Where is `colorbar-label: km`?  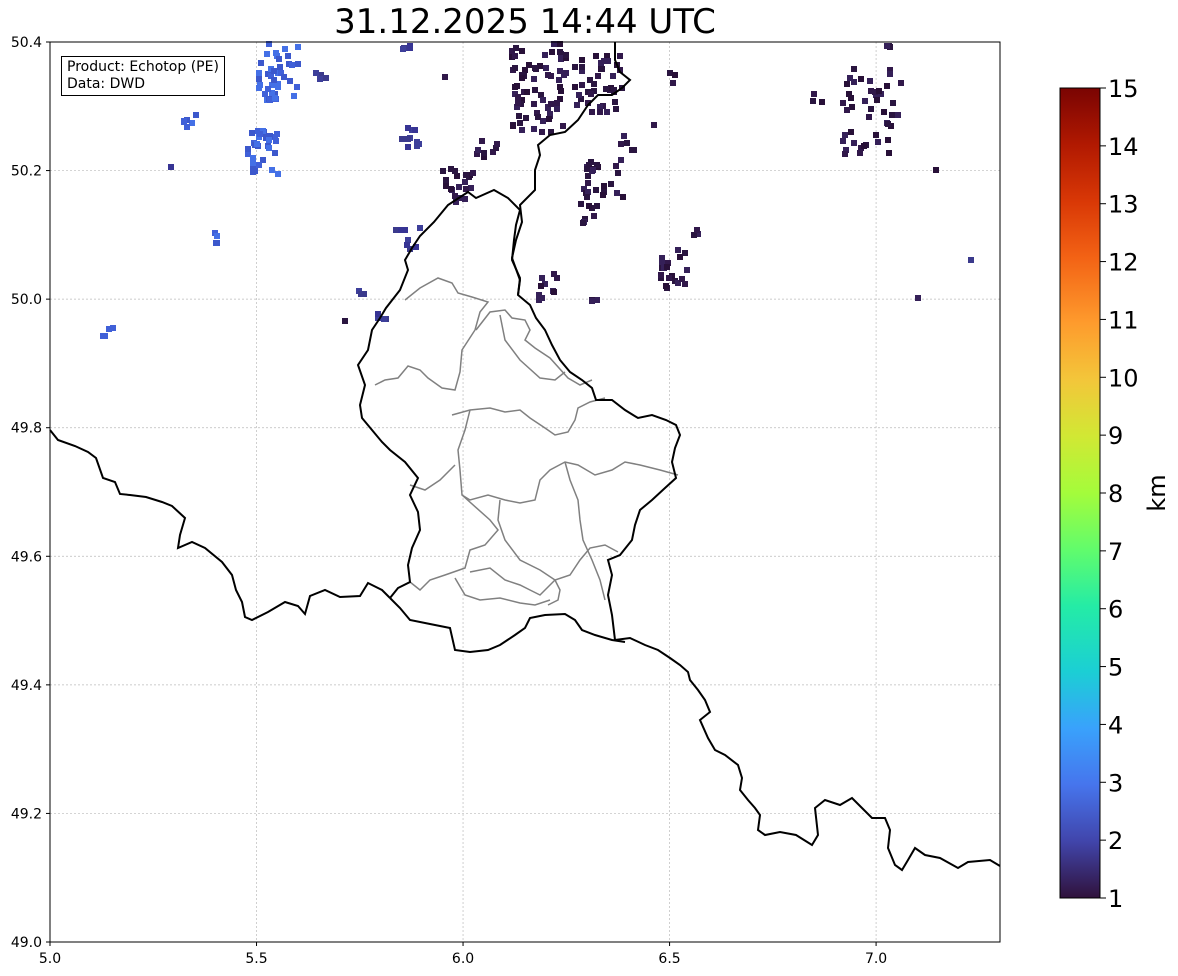 colorbar-label: km is located at coordinates (1157, 492).